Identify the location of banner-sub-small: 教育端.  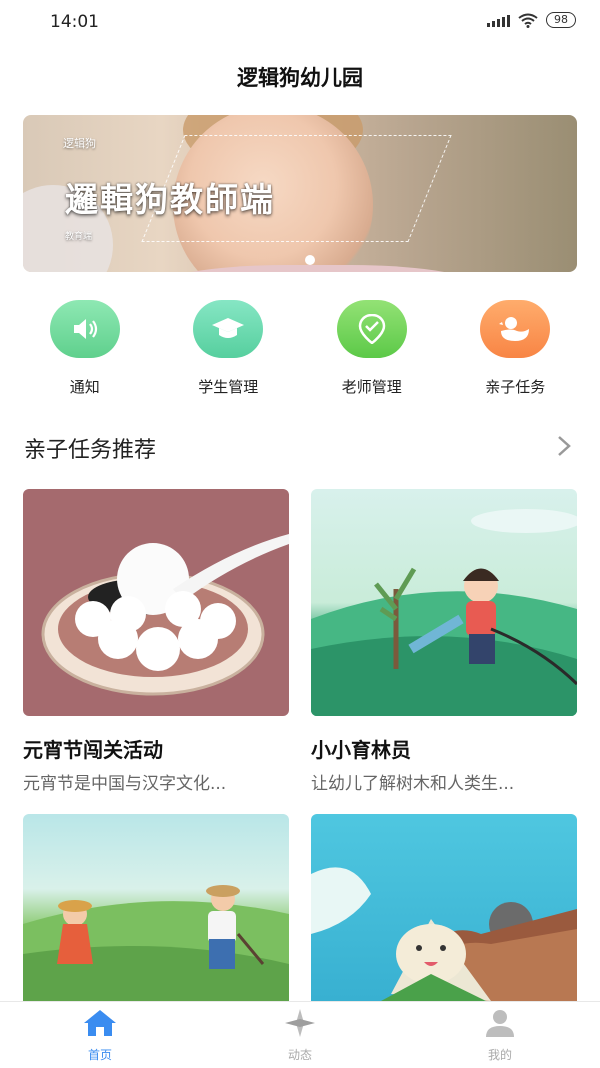
(79, 237).